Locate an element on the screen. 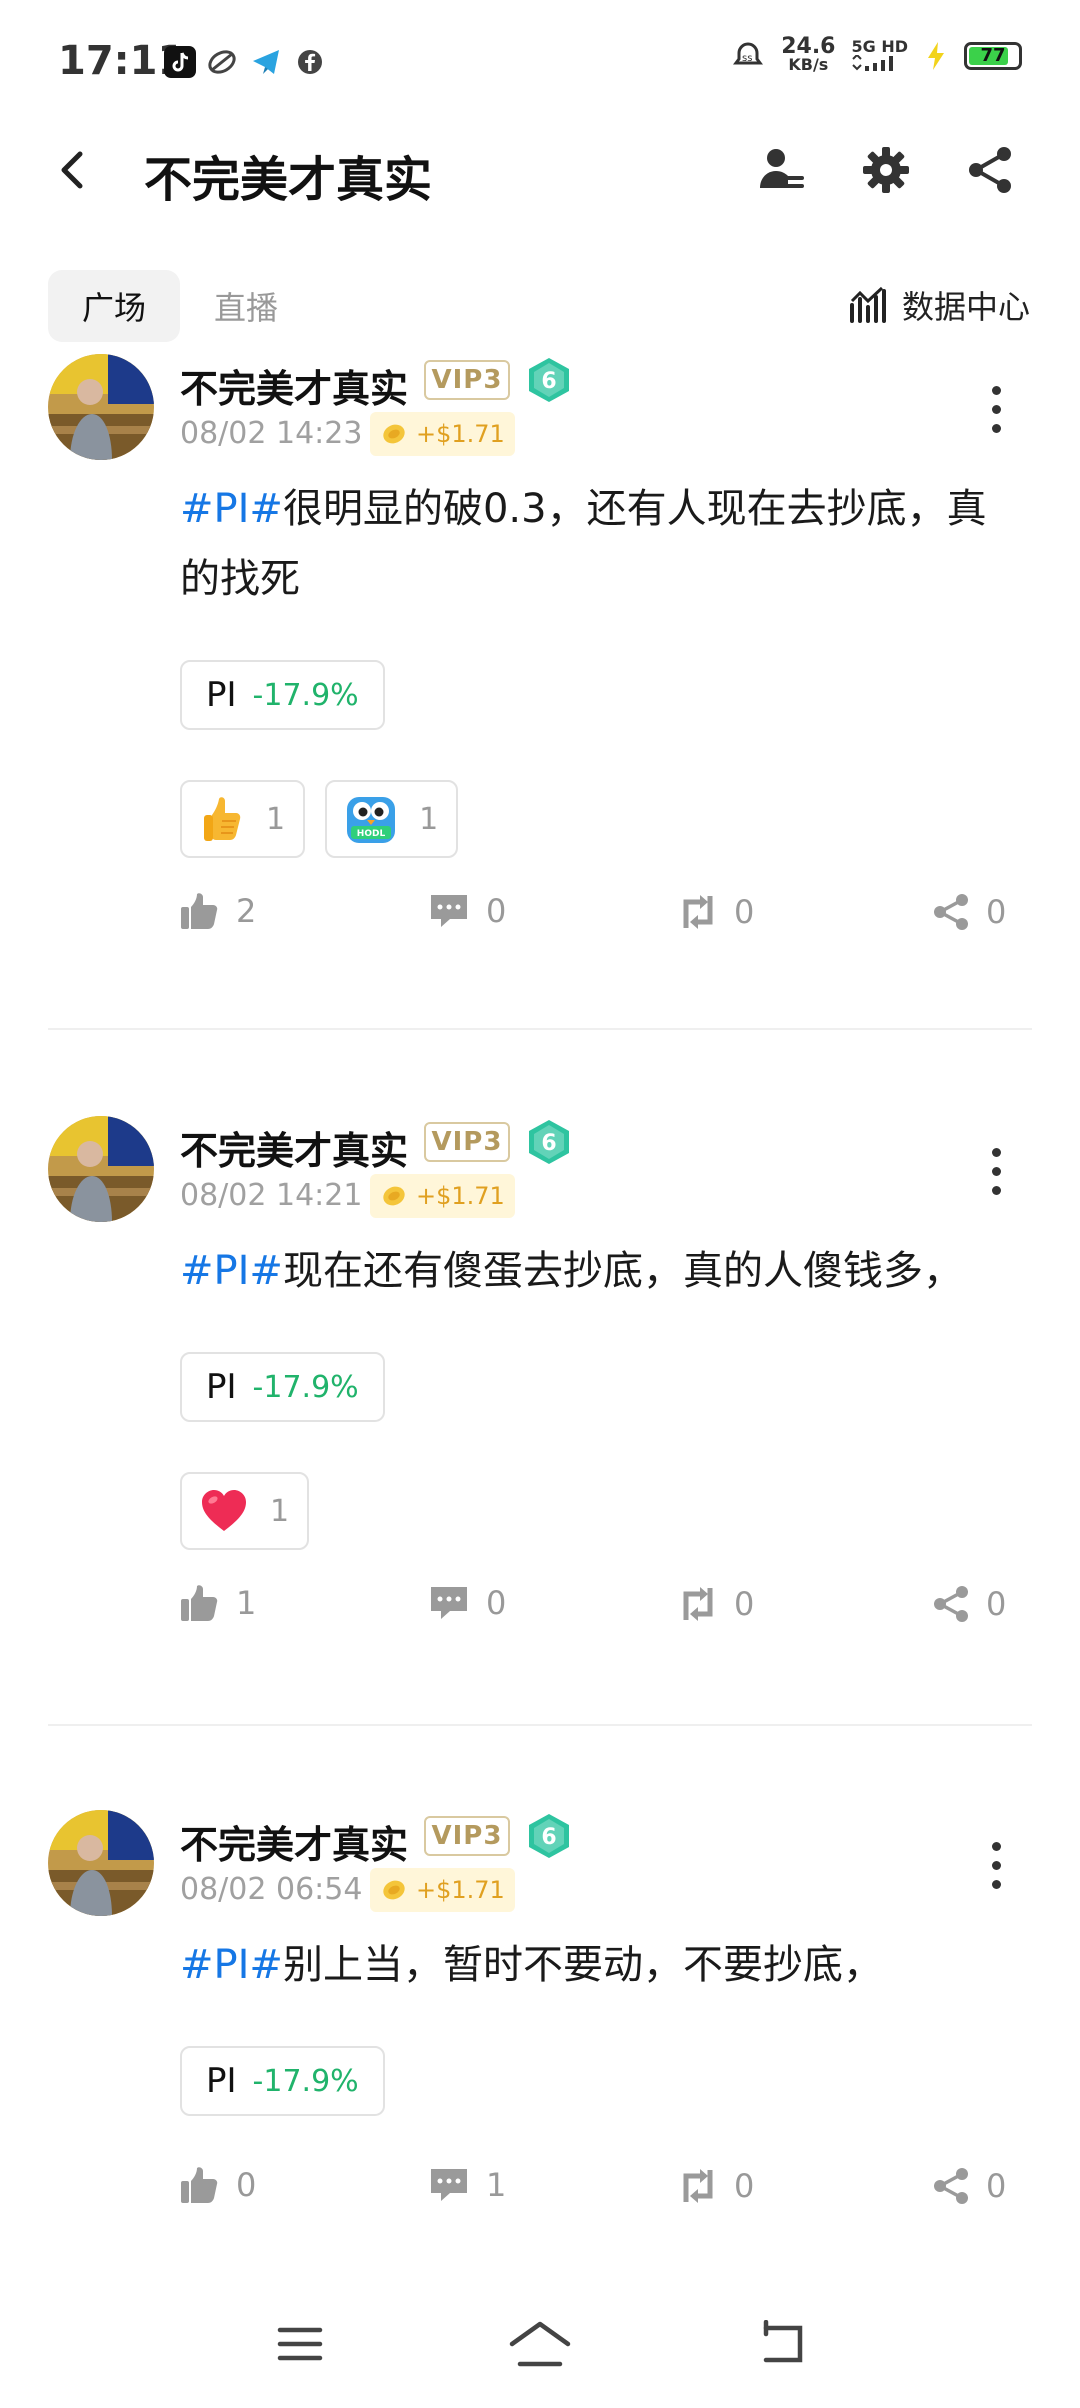 Image resolution: width=1080 pixels, height=2408 pixels. network-speed: 24.6 KB/s is located at coordinates (808, 55).